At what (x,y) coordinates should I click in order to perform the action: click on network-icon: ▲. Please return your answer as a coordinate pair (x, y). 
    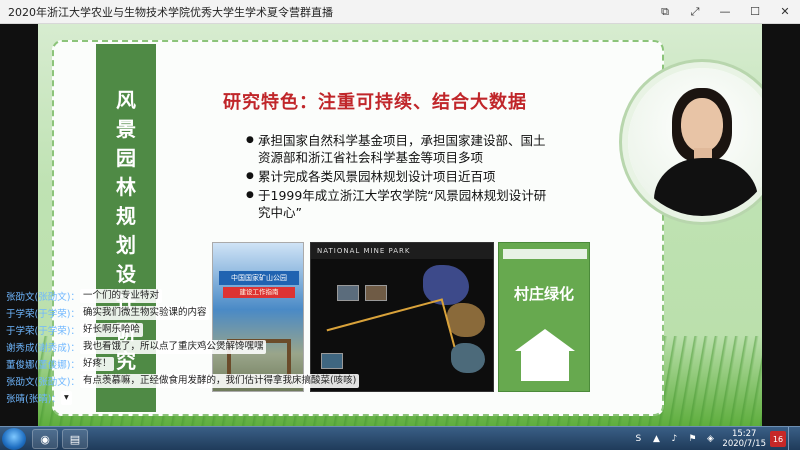
    Looking at the image, I should click on (656, 439).